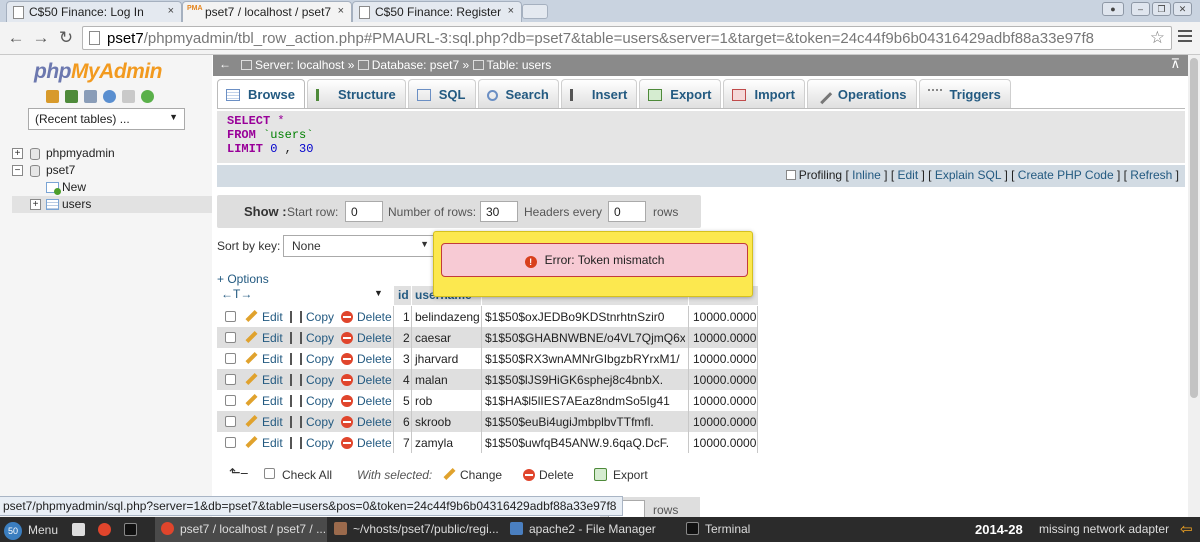  I want to click on logout-icon, so click(71, 96).